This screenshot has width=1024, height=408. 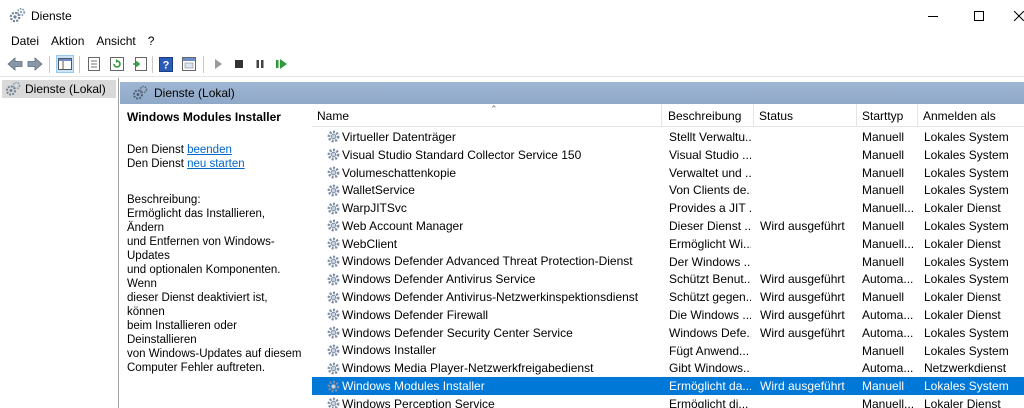 I want to click on stop-service-link: beenden, so click(x=209, y=150).